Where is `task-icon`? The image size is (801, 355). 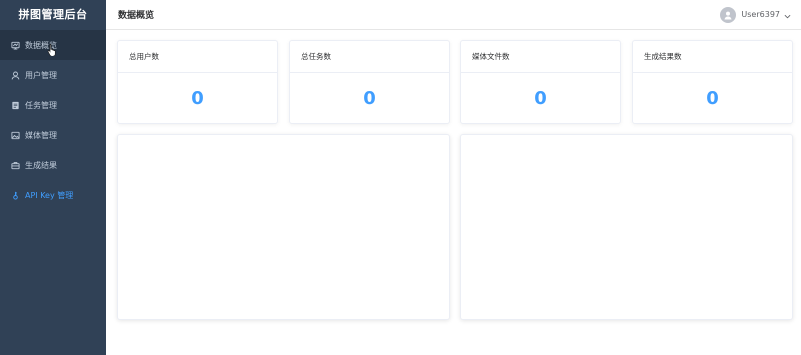
task-icon is located at coordinates (15, 105).